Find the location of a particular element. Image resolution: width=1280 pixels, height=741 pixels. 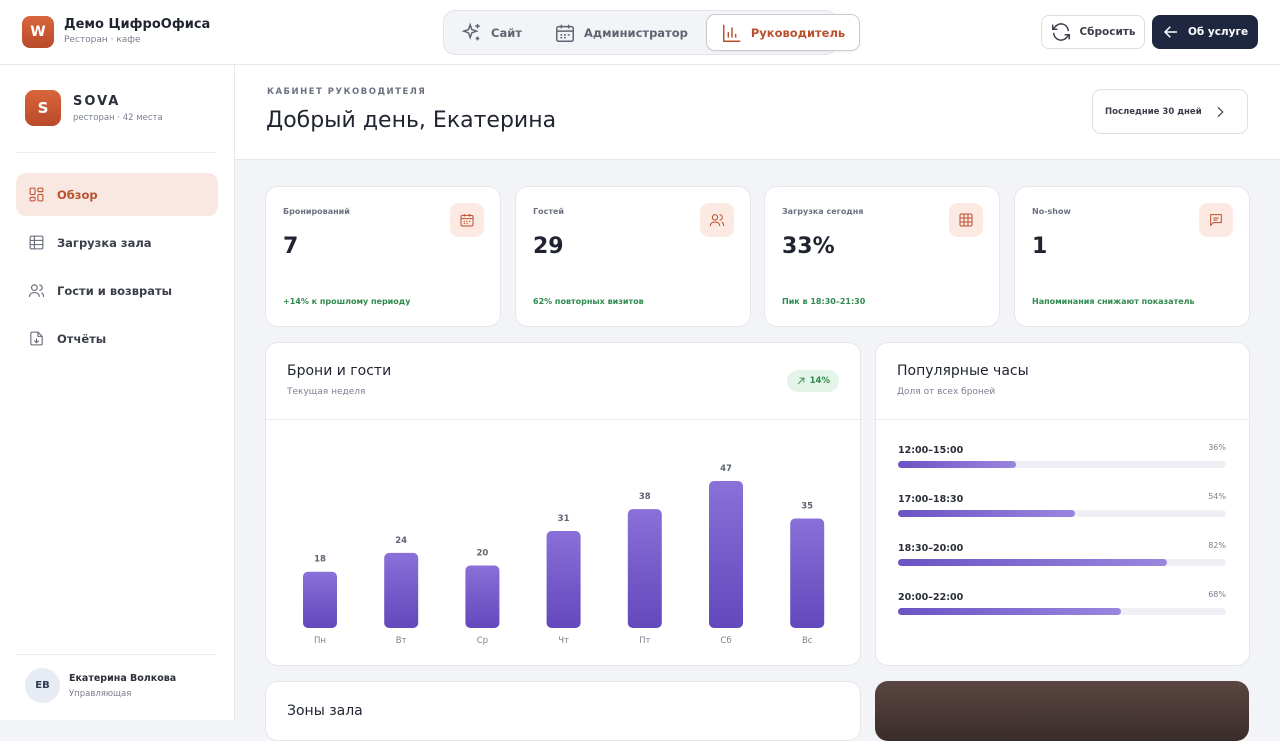

bar-value-label: 47 is located at coordinates (726, 469).